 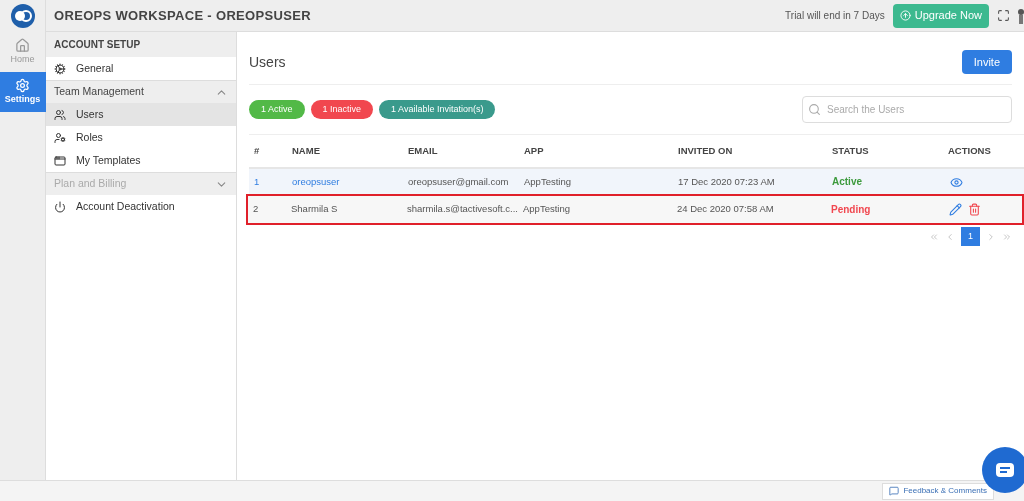 What do you see at coordinates (141, 114) in the screenshot?
I see `sidebar-item: Users` at bounding box center [141, 114].